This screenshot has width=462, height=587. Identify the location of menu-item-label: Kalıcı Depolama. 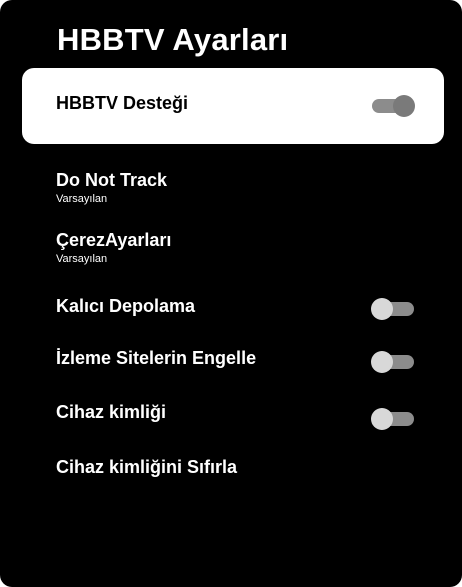
(126, 306).